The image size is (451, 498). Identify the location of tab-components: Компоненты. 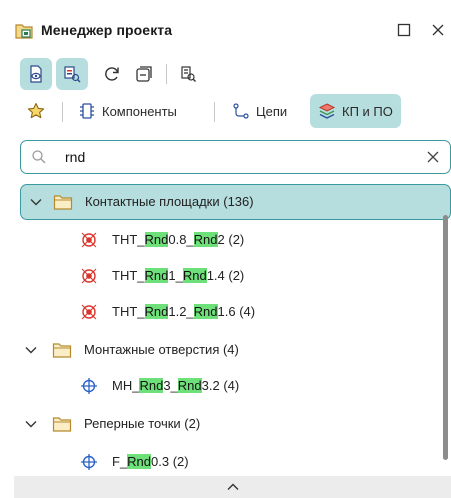
(127, 111).